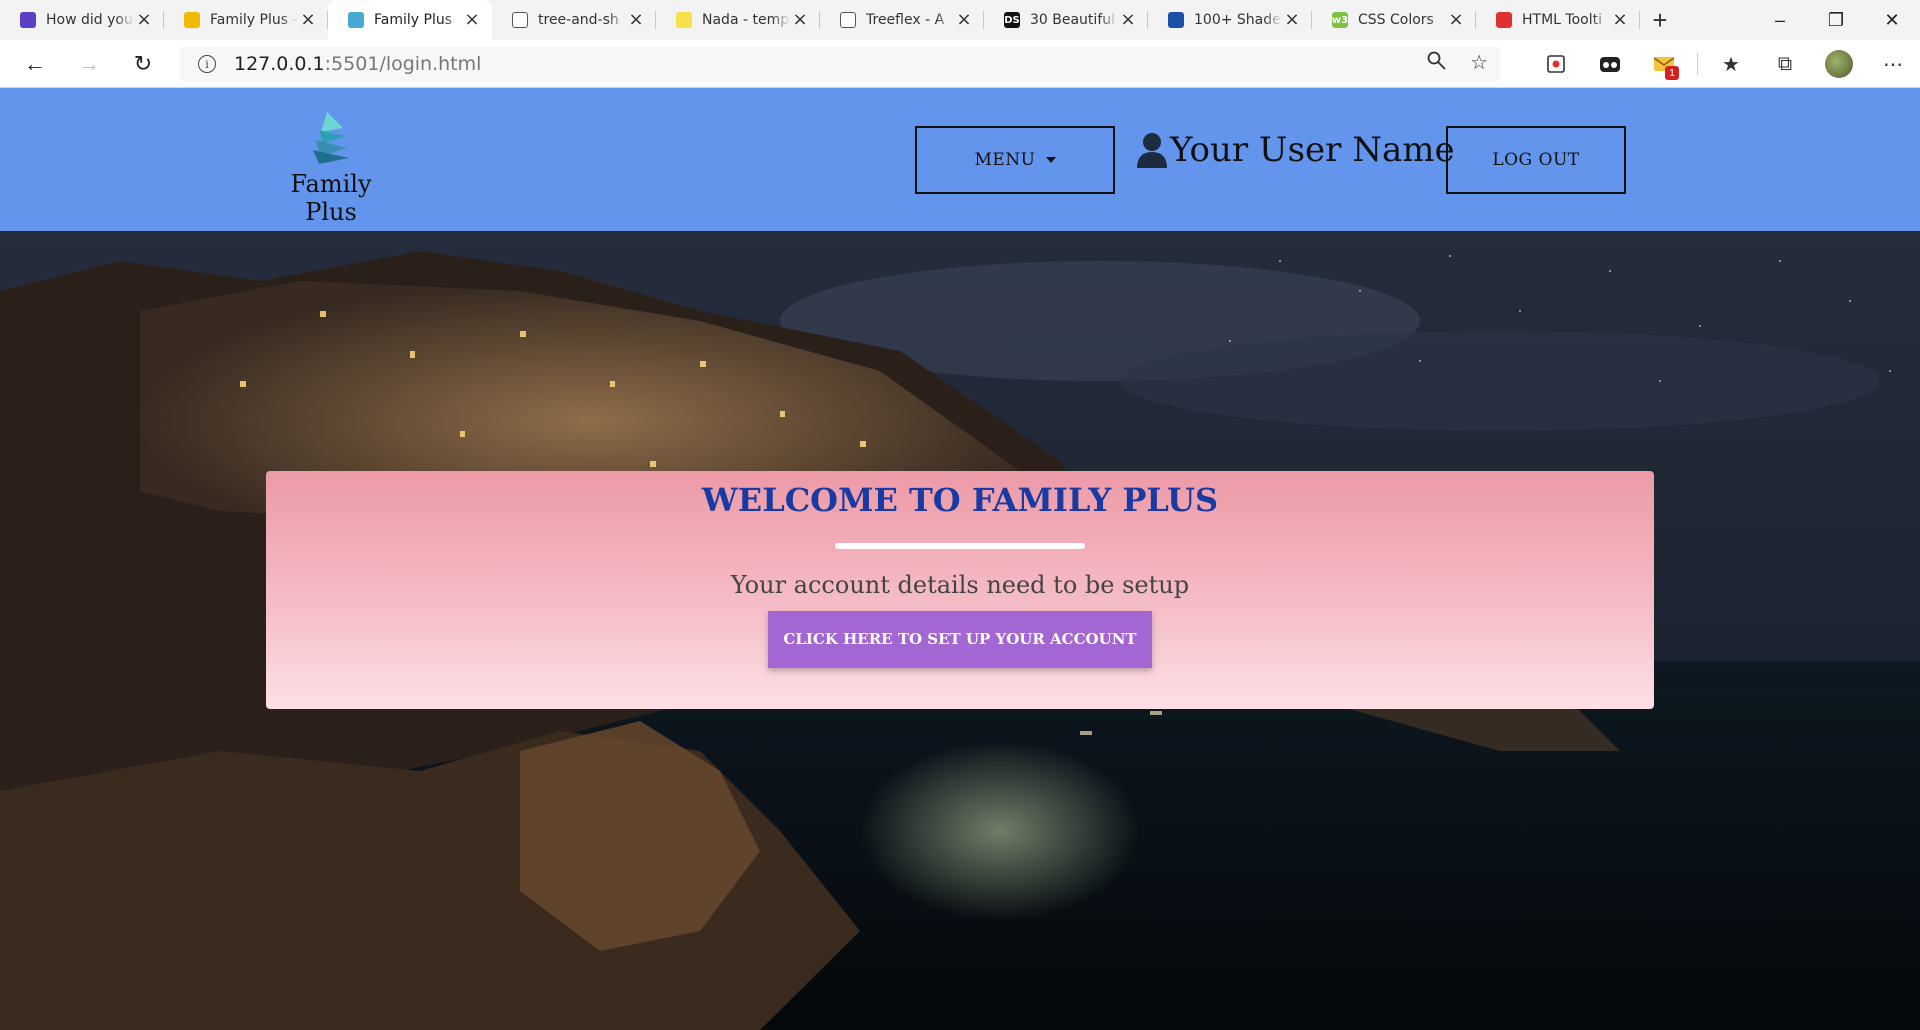 Image resolution: width=1920 pixels, height=1030 pixels. Describe the element at coordinates (746, 20) in the screenshot. I see `tab-title: Nada - temp` at that location.